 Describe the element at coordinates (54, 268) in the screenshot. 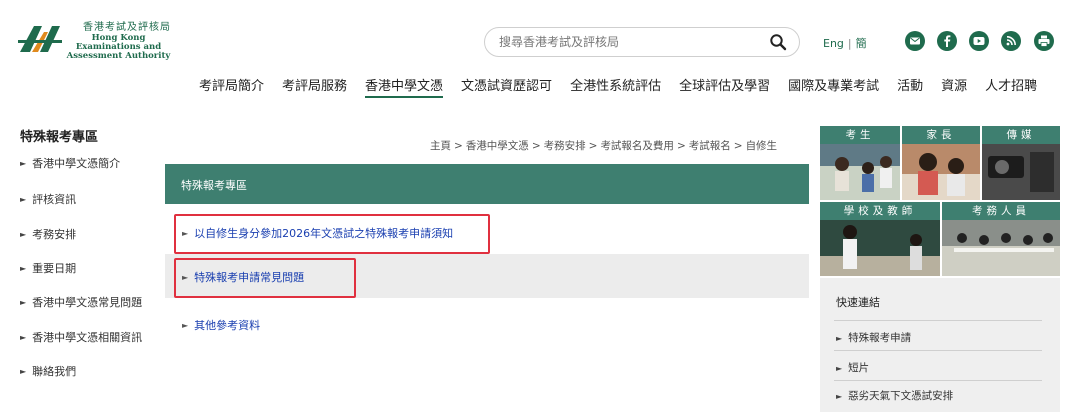

I see `sidebar-item-label: 重要日期` at that location.